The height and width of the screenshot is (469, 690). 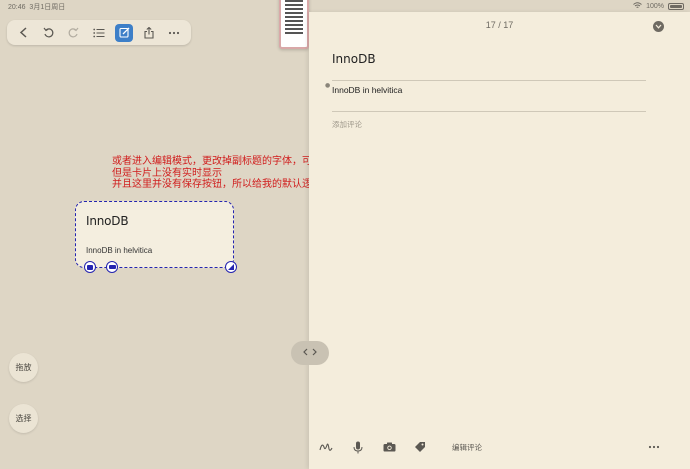 I want to click on panel-bottom-toolbar: 编辑评论, so click(x=499, y=447).